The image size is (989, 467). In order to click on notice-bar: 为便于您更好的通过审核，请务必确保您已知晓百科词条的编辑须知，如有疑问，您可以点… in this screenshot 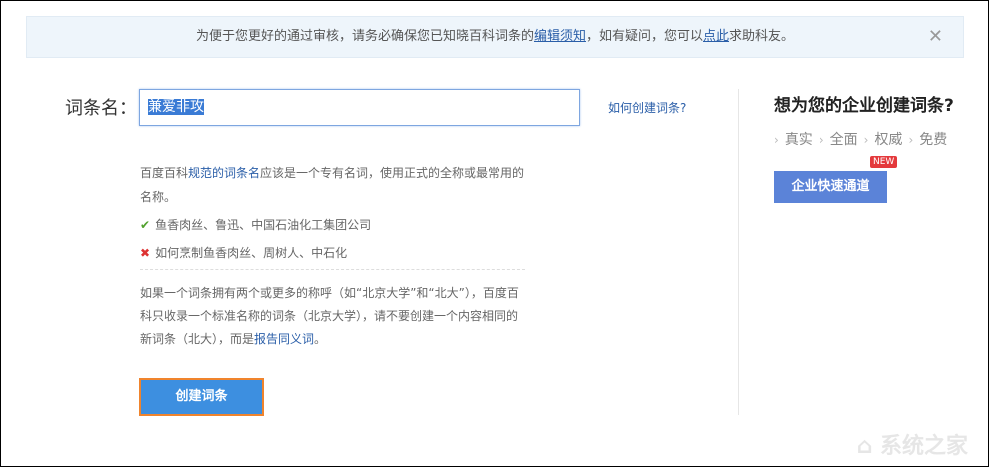, I will do `click(495, 37)`.